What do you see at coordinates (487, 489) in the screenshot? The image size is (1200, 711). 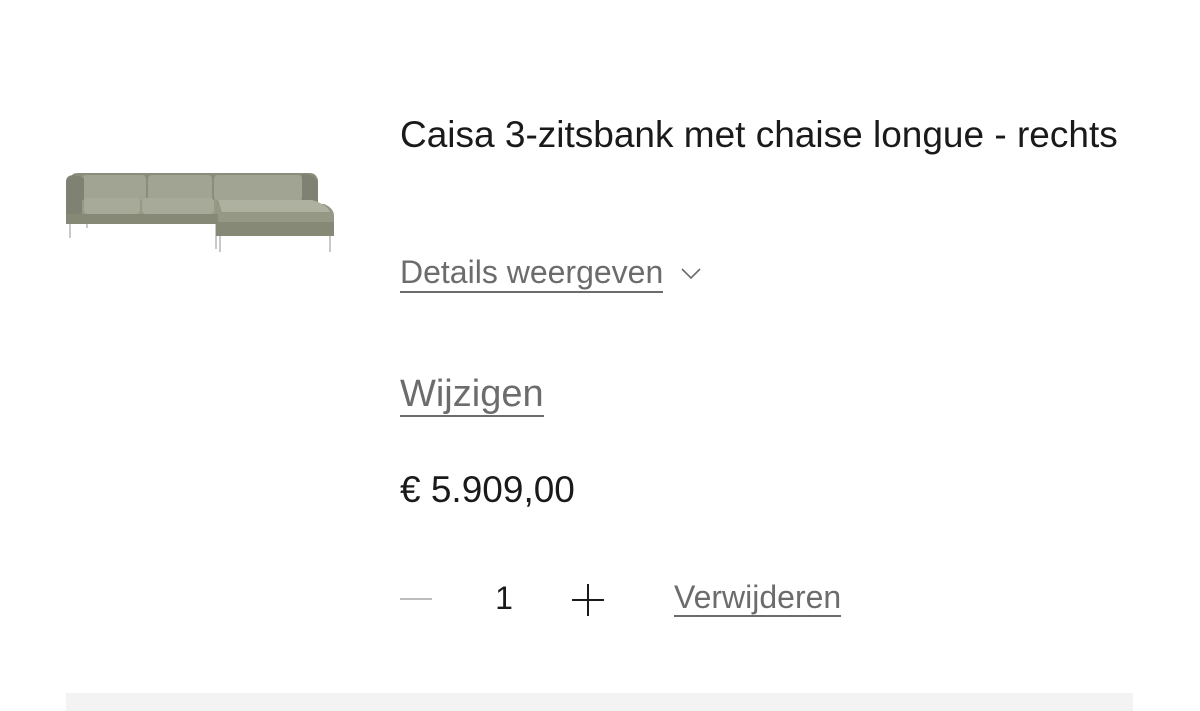 I see `product-price: € 5.909,00` at bounding box center [487, 489].